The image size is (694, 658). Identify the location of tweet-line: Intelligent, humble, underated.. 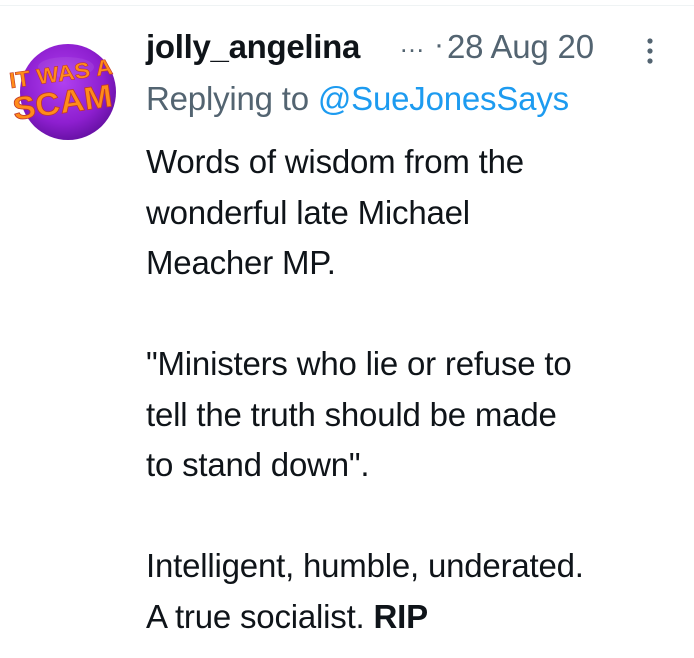
(365, 565).